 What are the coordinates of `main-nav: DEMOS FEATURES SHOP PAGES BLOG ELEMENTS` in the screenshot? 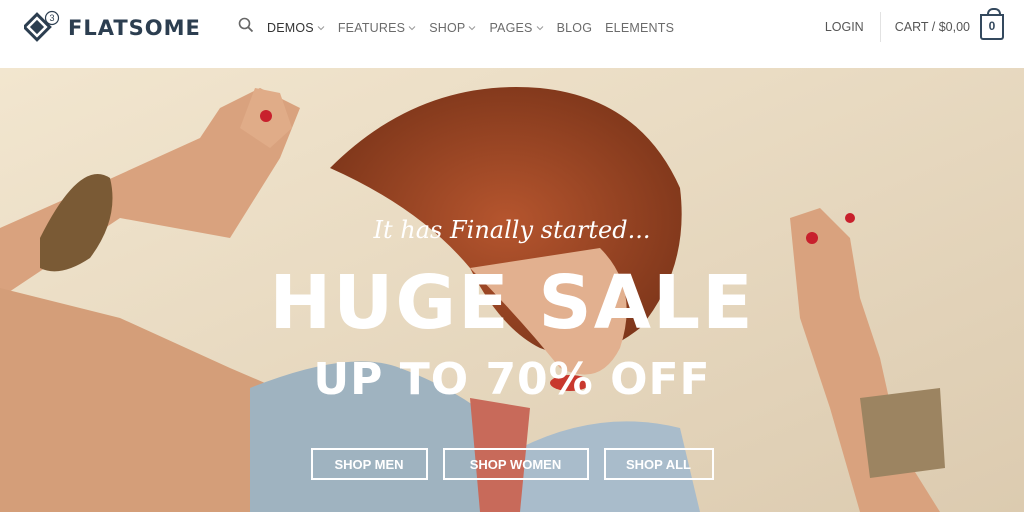 It's located at (462, 27).